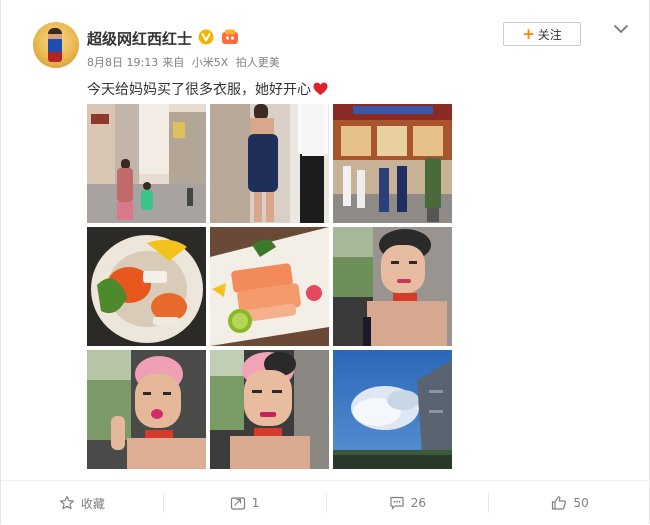 The image size is (650, 525). I want to click on post-text-row: 今天给妈妈买了很多衣服，她好开心, so click(207, 89).